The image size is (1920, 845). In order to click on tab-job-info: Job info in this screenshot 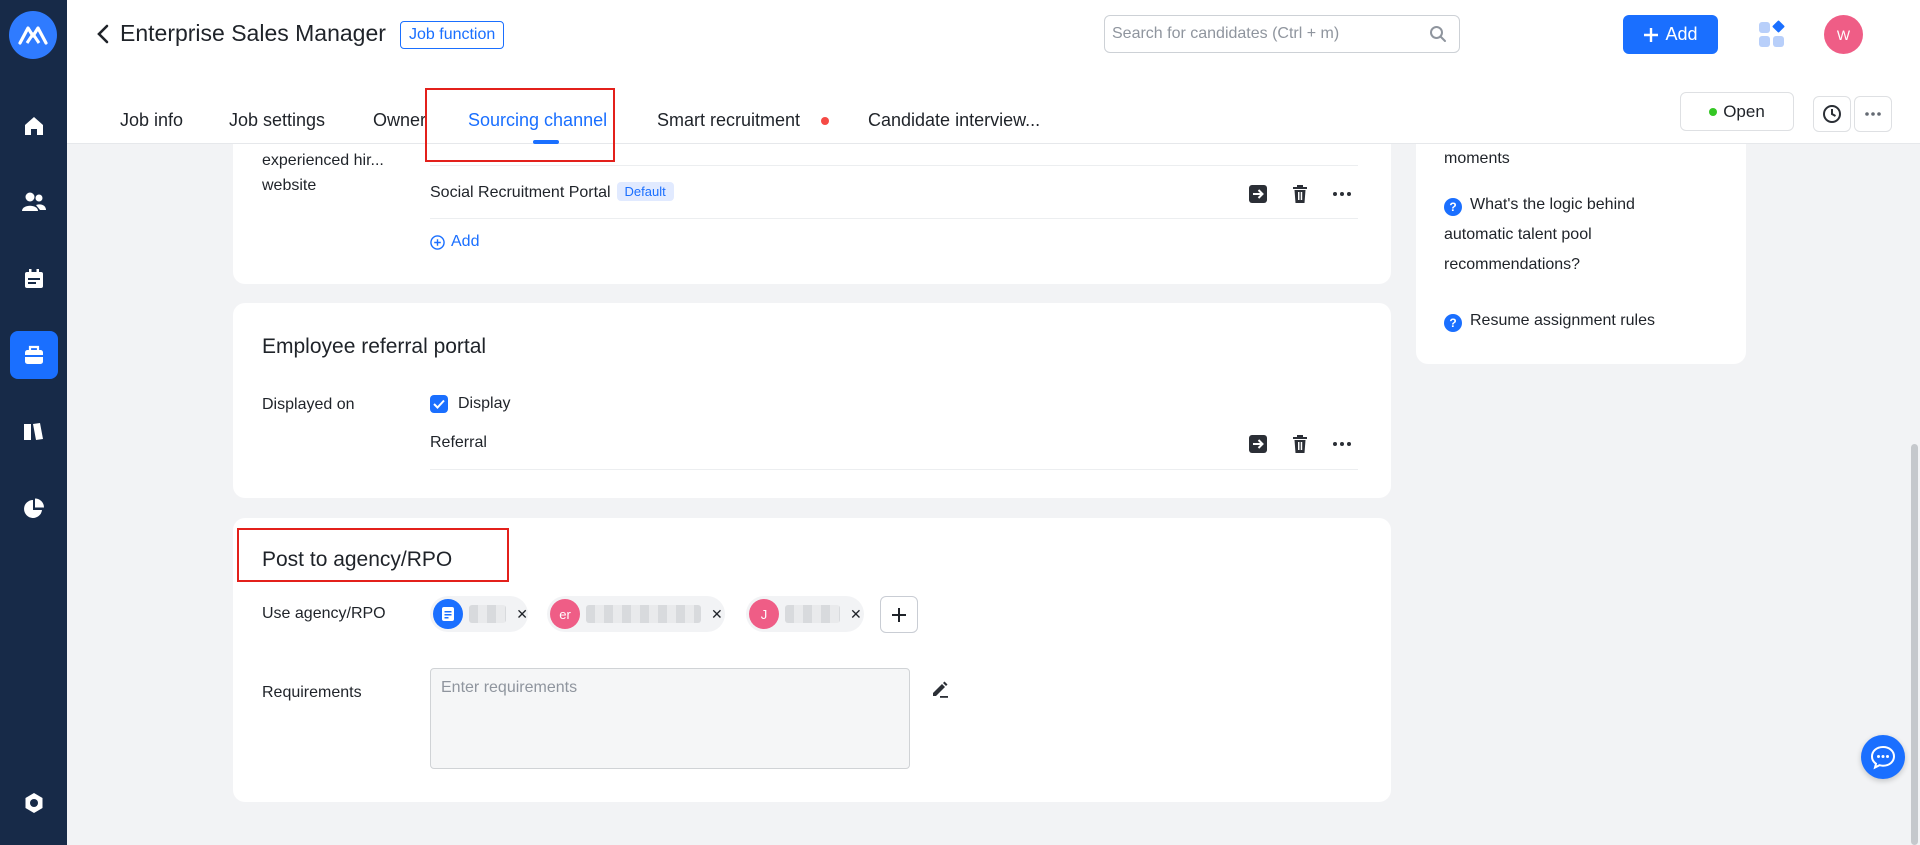, I will do `click(151, 120)`.